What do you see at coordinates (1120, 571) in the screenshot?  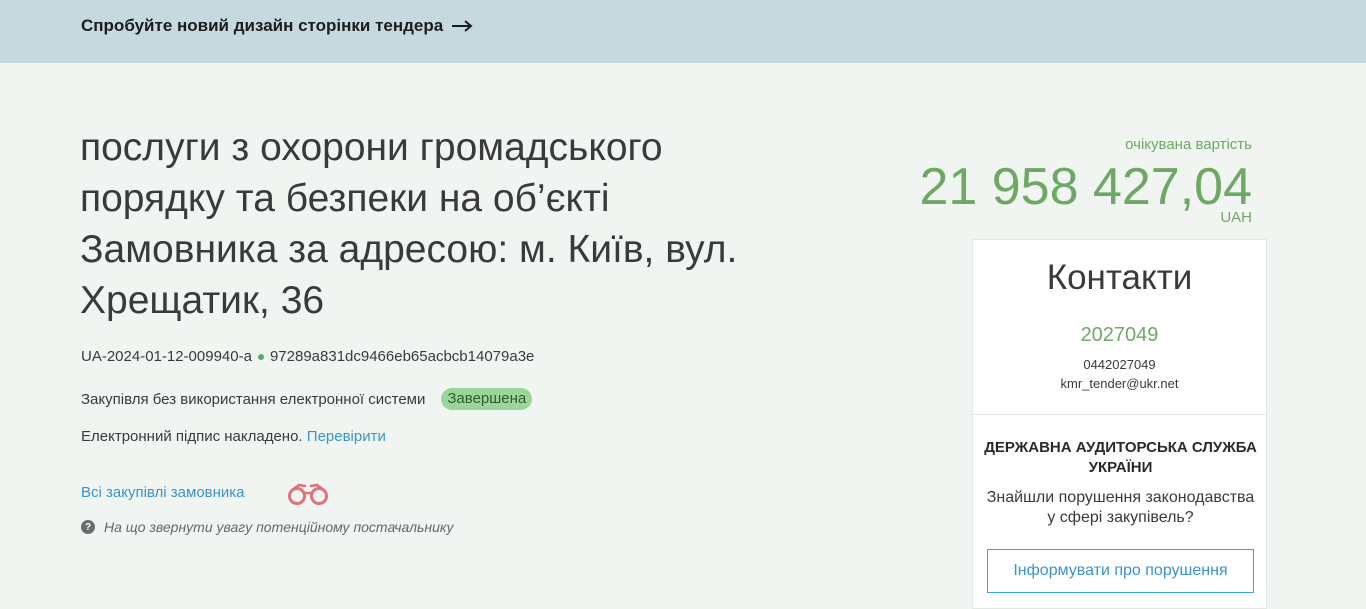 I see `report-violation-button: Інформувати про порушення` at bounding box center [1120, 571].